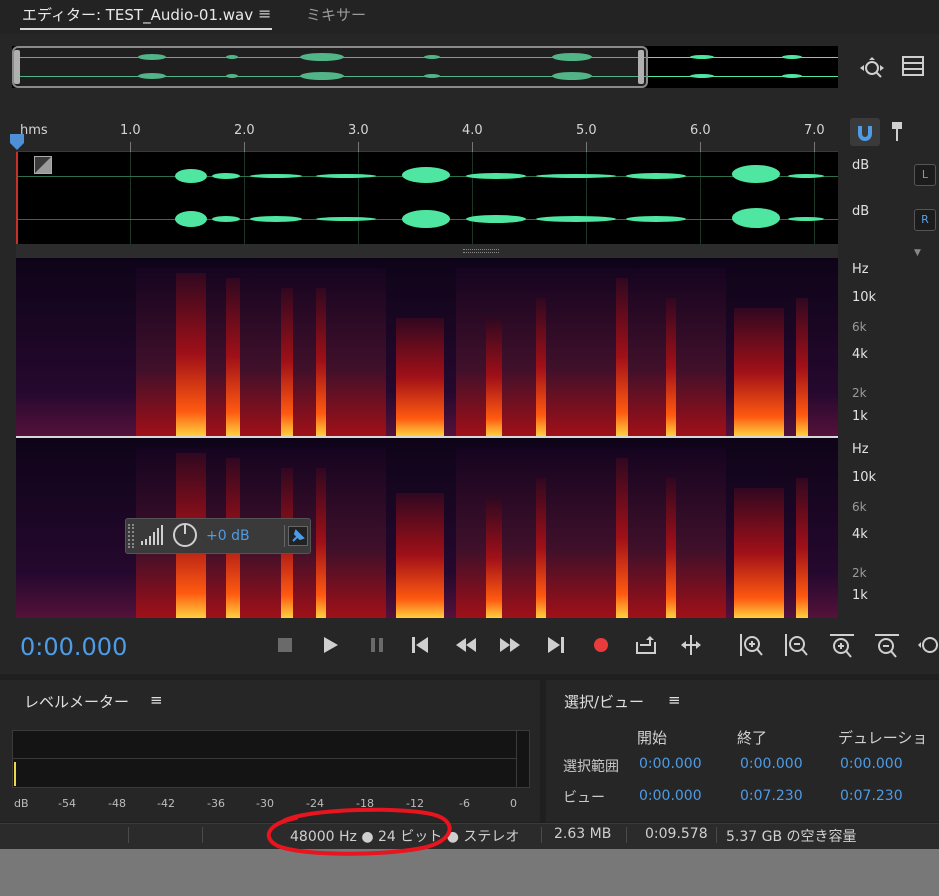  I want to click on overview-left-handle, so click(17, 67).